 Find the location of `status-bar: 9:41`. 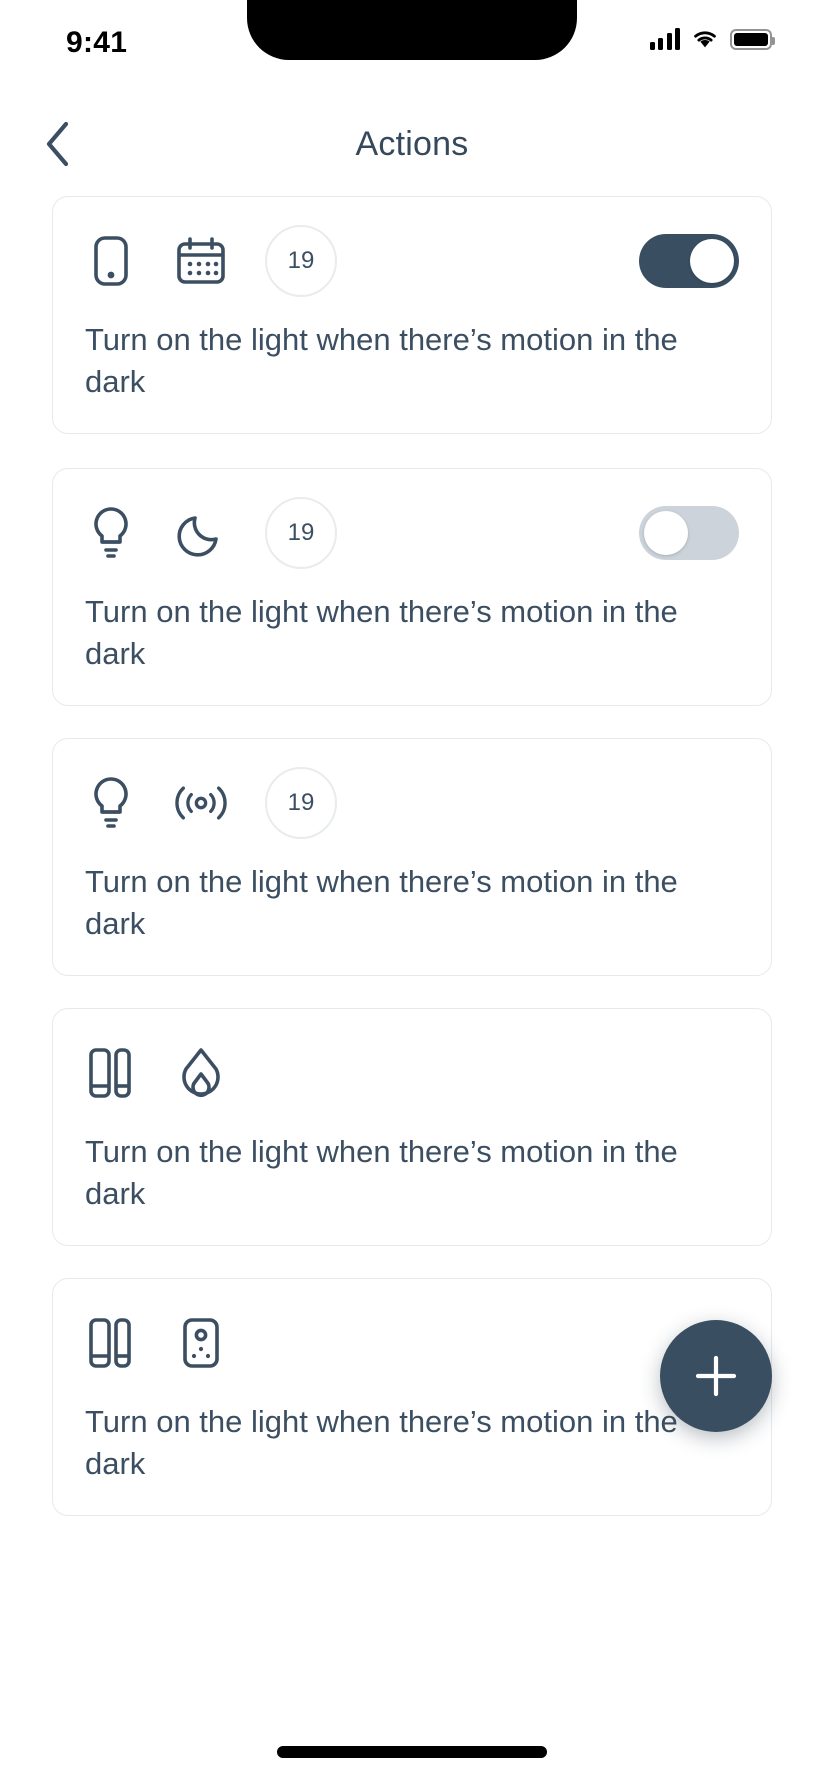

status-bar: 9:41 is located at coordinates (412, 50).